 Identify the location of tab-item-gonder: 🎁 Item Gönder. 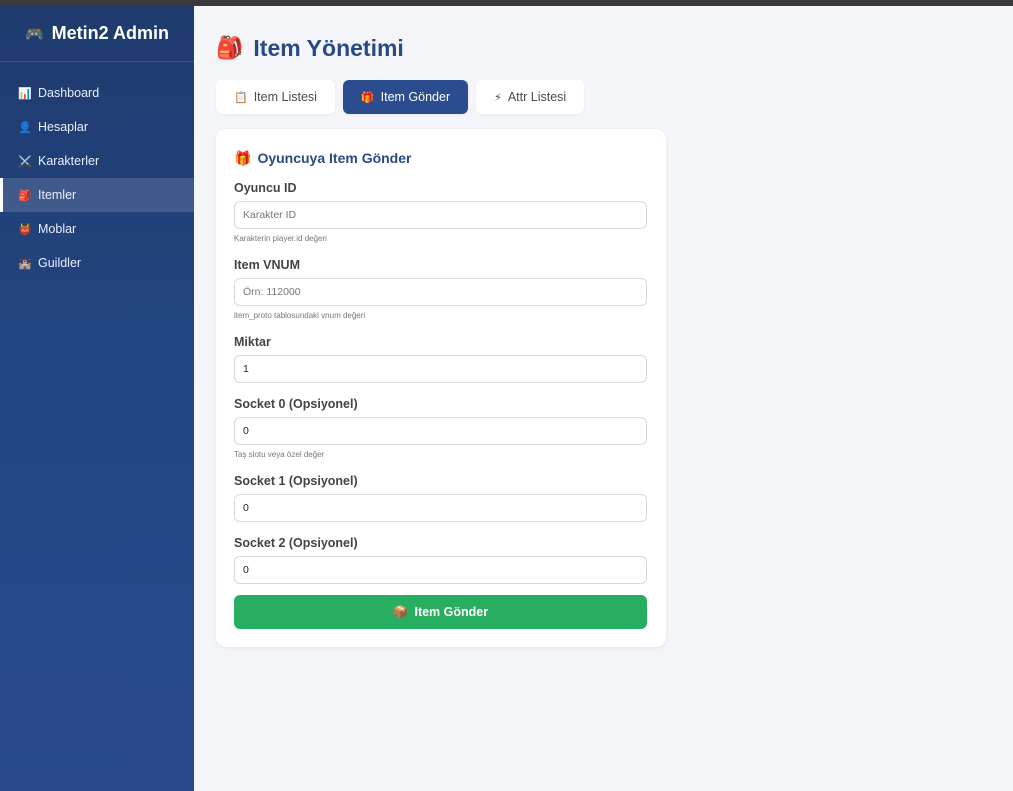
(405, 97).